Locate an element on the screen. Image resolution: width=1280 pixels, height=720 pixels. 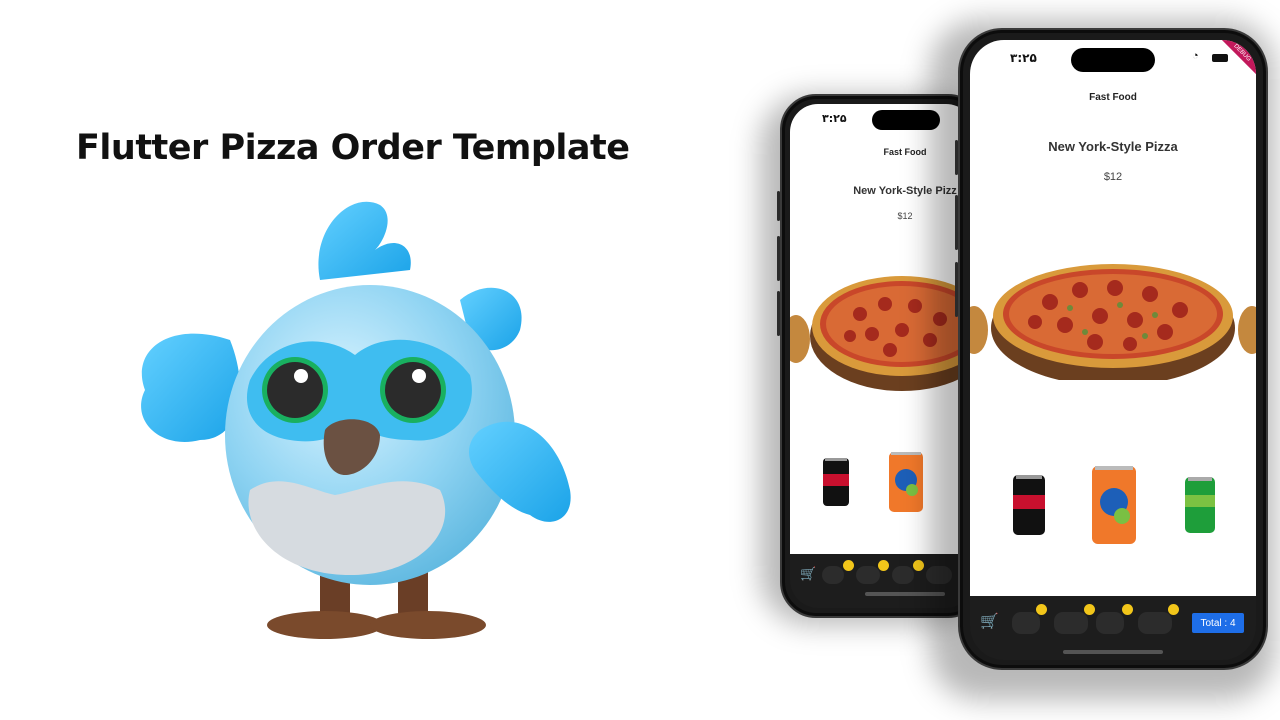
app-title: Fast Food is located at coordinates (1113, 97).